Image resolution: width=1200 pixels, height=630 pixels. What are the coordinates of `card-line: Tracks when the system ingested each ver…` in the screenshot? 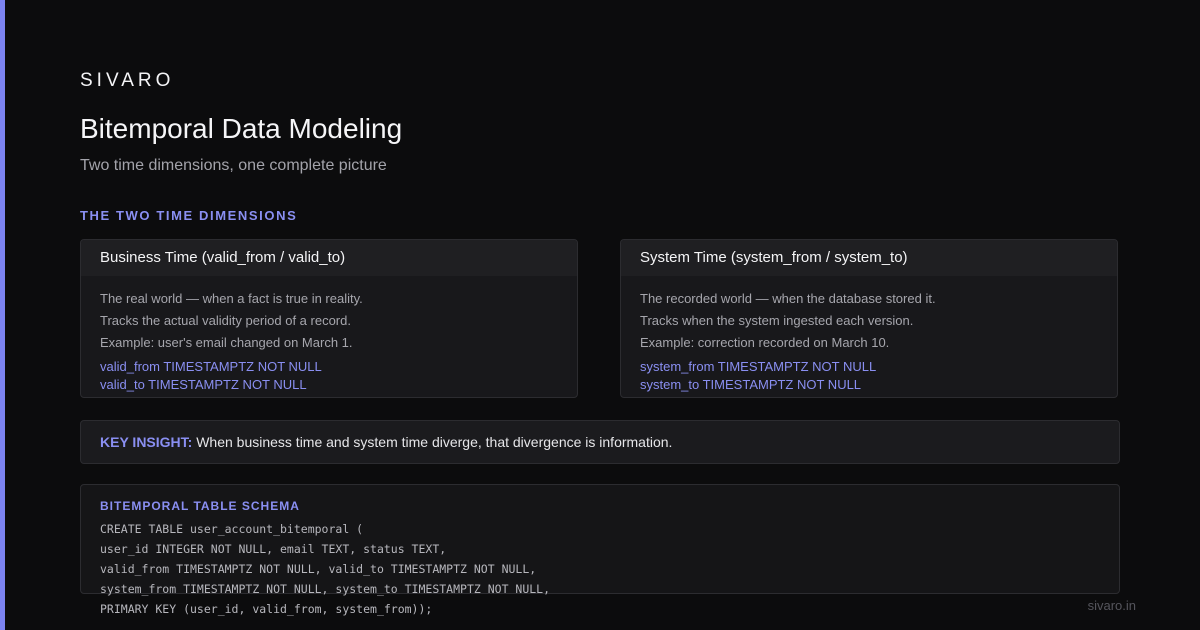 It's located at (777, 320).